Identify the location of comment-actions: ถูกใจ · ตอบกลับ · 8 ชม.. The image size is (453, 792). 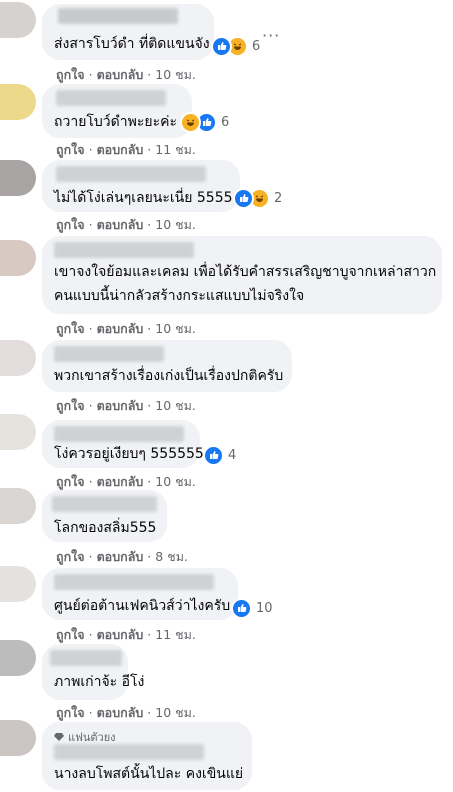
(122, 557).